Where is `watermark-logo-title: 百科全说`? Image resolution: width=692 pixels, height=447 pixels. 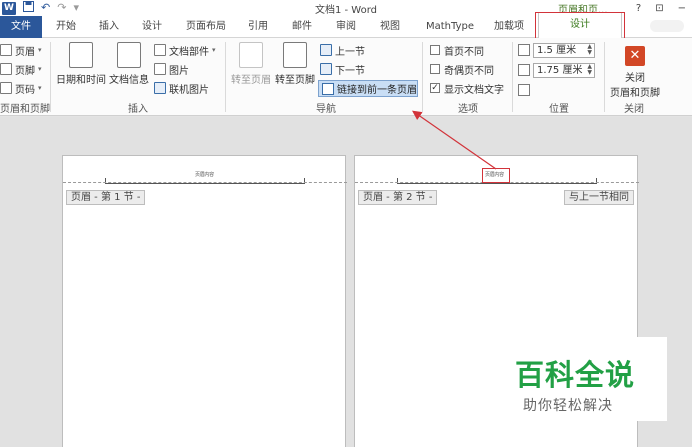
watermark-logo-title: 百科全说 is located at coordinates (575, 375).